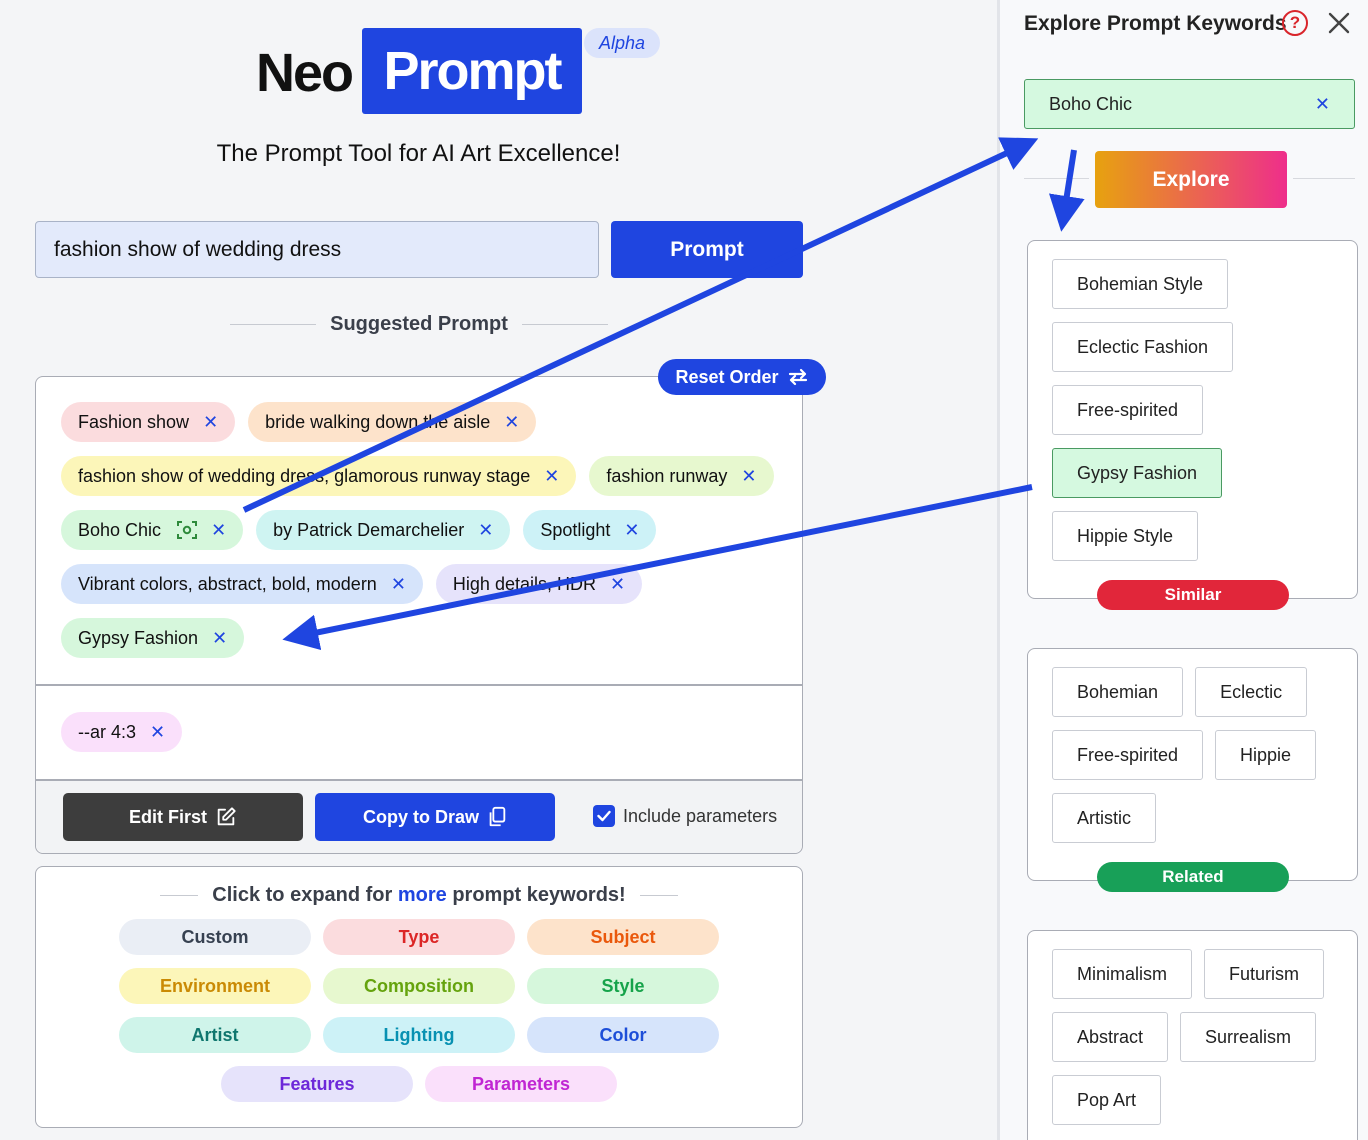 The image size is (1368, 1140). What do you see at coordinates (419, 1035) in the screenshot?
I see `category-lighting: Lighting` at bounding box center [419, 1035].